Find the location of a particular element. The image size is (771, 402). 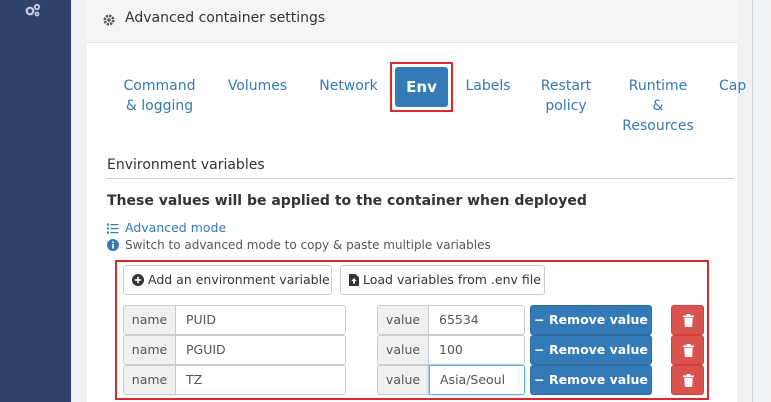

env-value-input: 65534 is located at coordinates (477, 320).